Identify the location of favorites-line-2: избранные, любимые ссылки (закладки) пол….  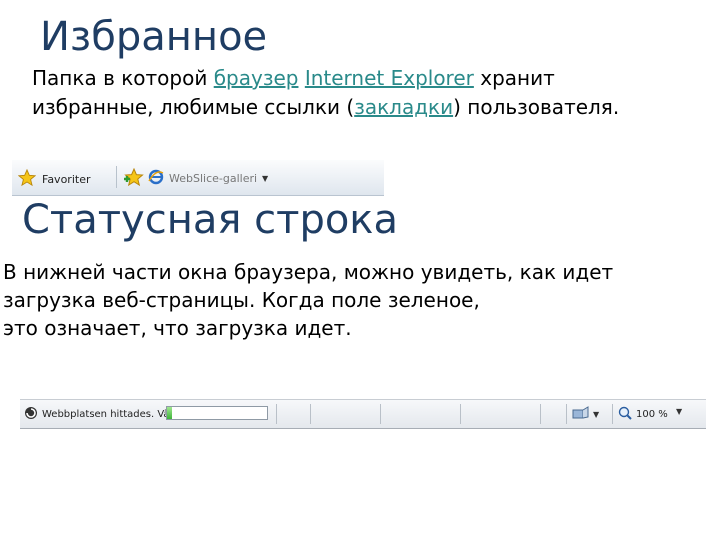
(325, 107).